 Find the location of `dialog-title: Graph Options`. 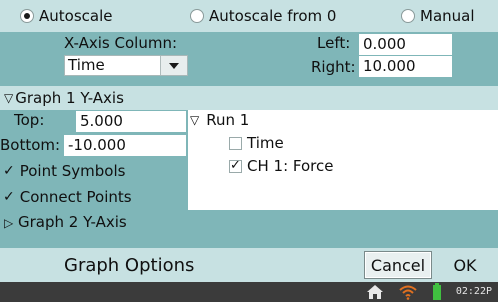

dialog-title: Graph Options is located at coordinates (129, 265).